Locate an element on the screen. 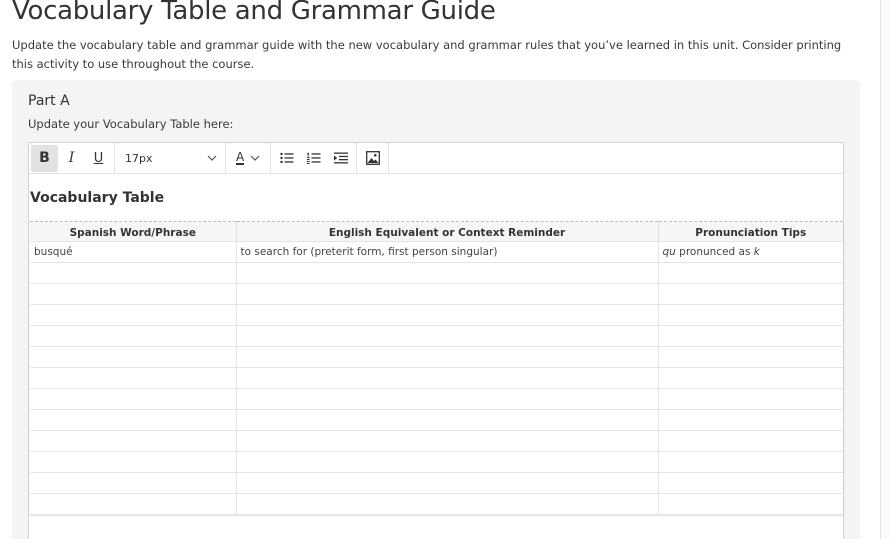 The height and width of the screenshot is (539, 889). underline-button: U is located at coordinates (98, 158).